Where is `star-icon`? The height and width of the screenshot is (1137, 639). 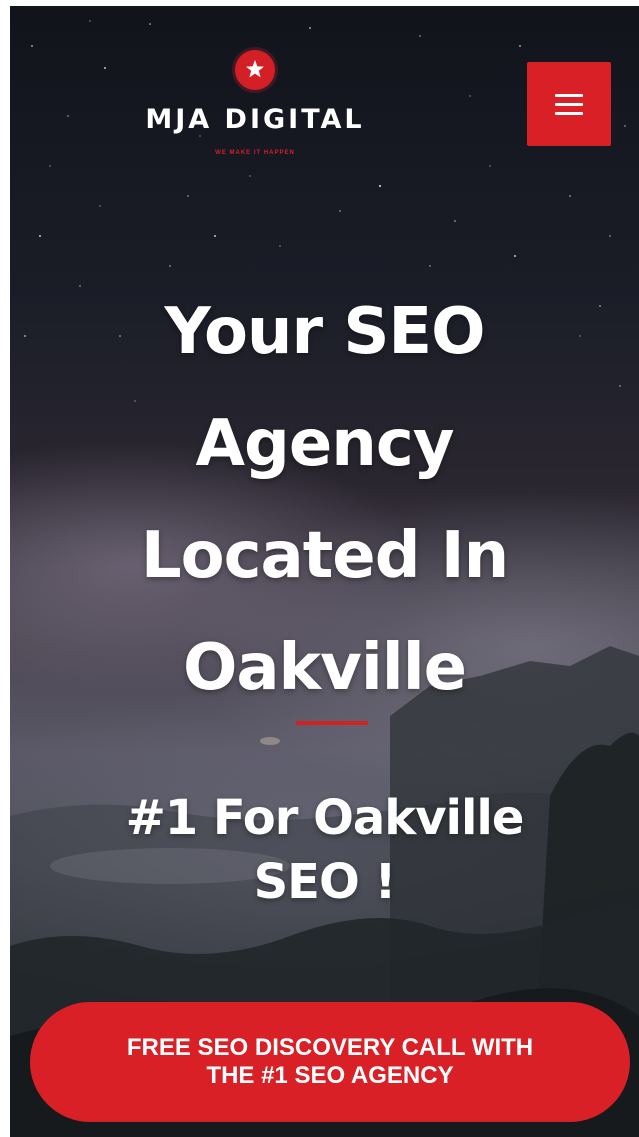
star-icon is located at coordinates (255, 69).